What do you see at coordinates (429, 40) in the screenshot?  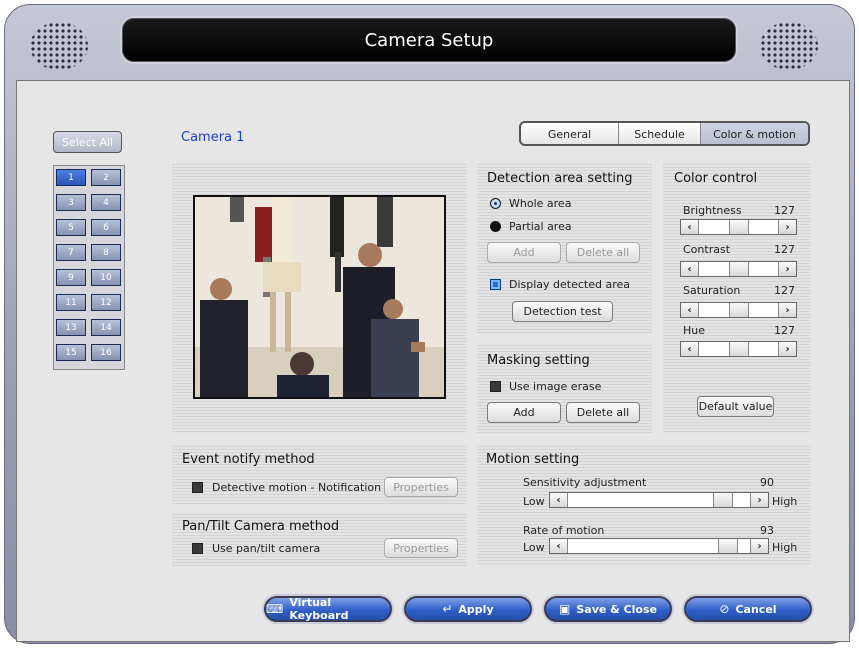 I see `window-title: Camera Setup` at bounding box center [429, 40].